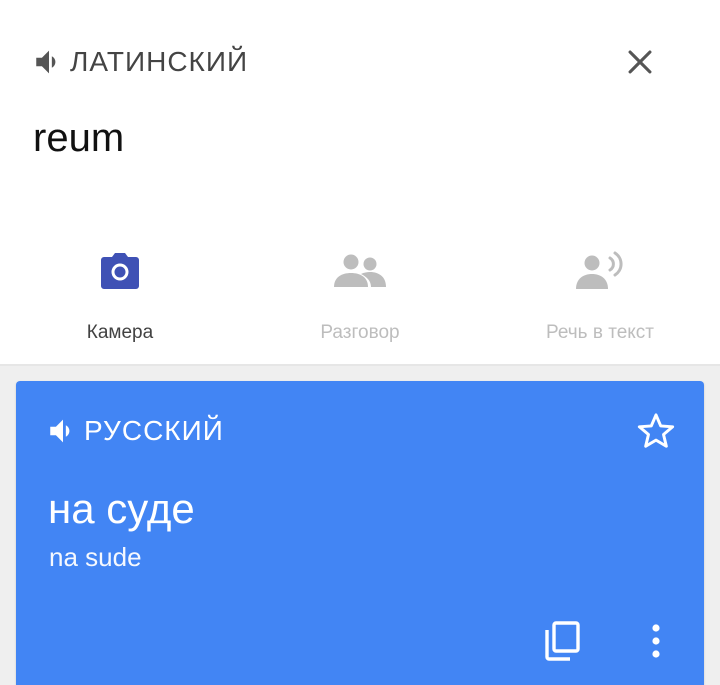 Image resolution: width=720 pixels, height=685 pixels. I want to click on copy-button, so click(562, 641).